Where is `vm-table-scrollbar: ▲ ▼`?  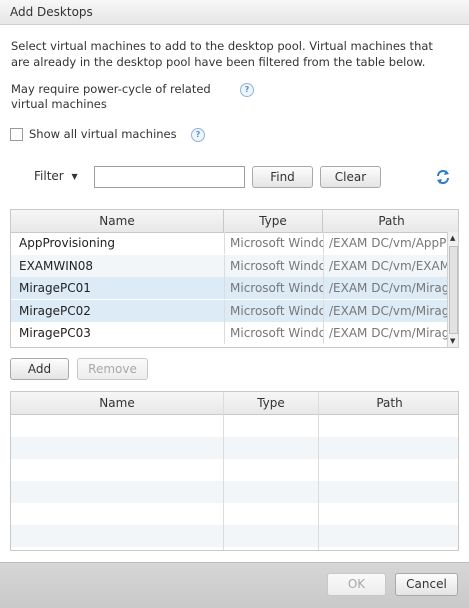
vm-table-scrollbar: ▲ ▼ is located at coordinates (452, 289).